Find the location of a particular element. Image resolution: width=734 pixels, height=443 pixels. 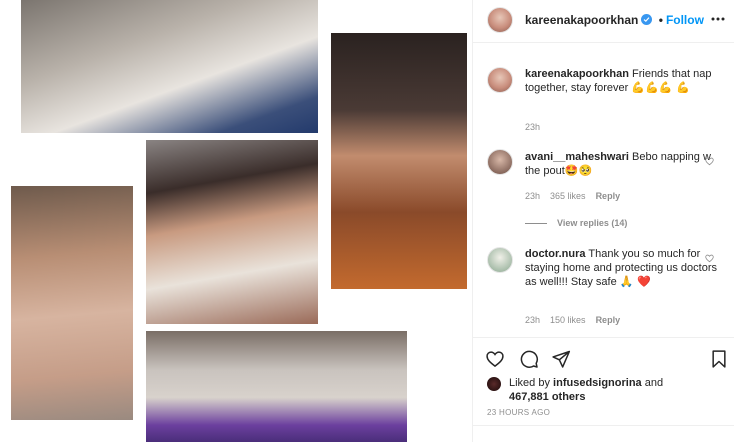

comment-emoji: 🤩🥺 is located at coordinates (578, 170).